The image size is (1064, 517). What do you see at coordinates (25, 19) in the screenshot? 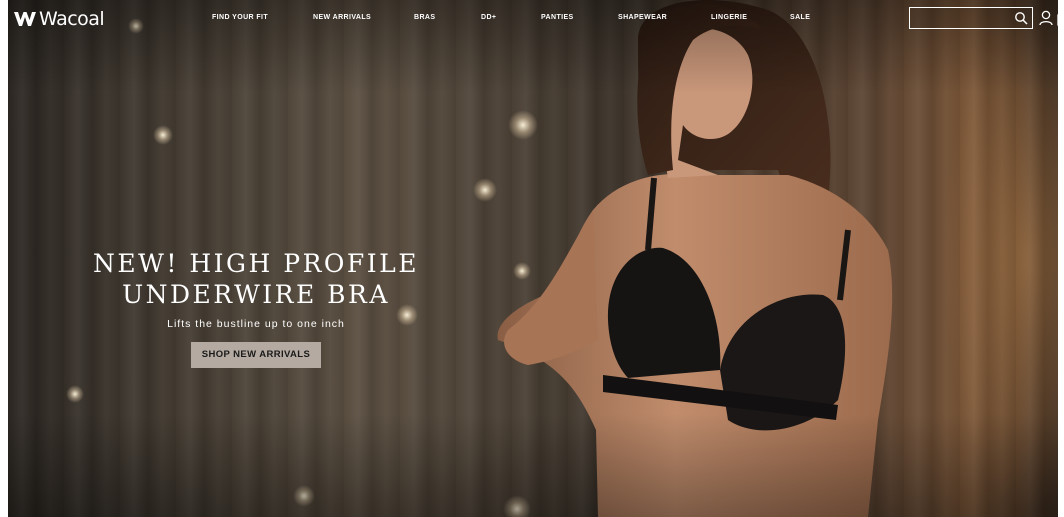
I see `wacoal-logo-icon` at bounding box center [25, 19].